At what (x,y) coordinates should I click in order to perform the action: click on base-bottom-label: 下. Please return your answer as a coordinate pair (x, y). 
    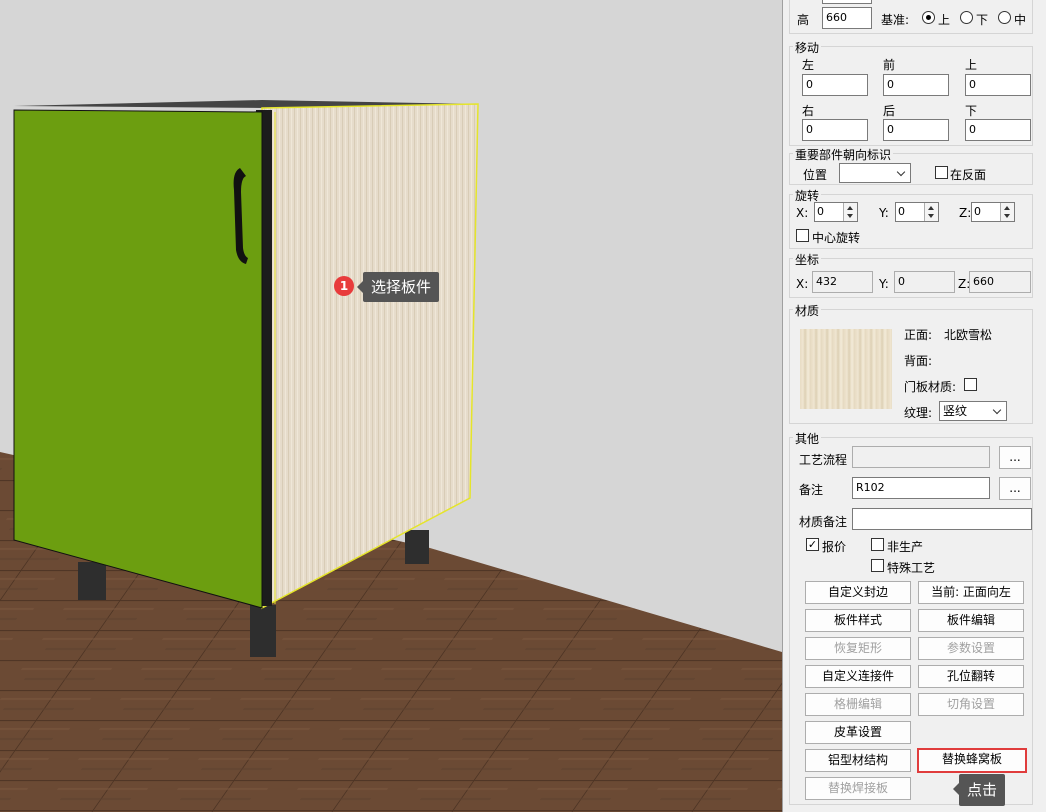
    Looking at the image, I should click on (982, 20).